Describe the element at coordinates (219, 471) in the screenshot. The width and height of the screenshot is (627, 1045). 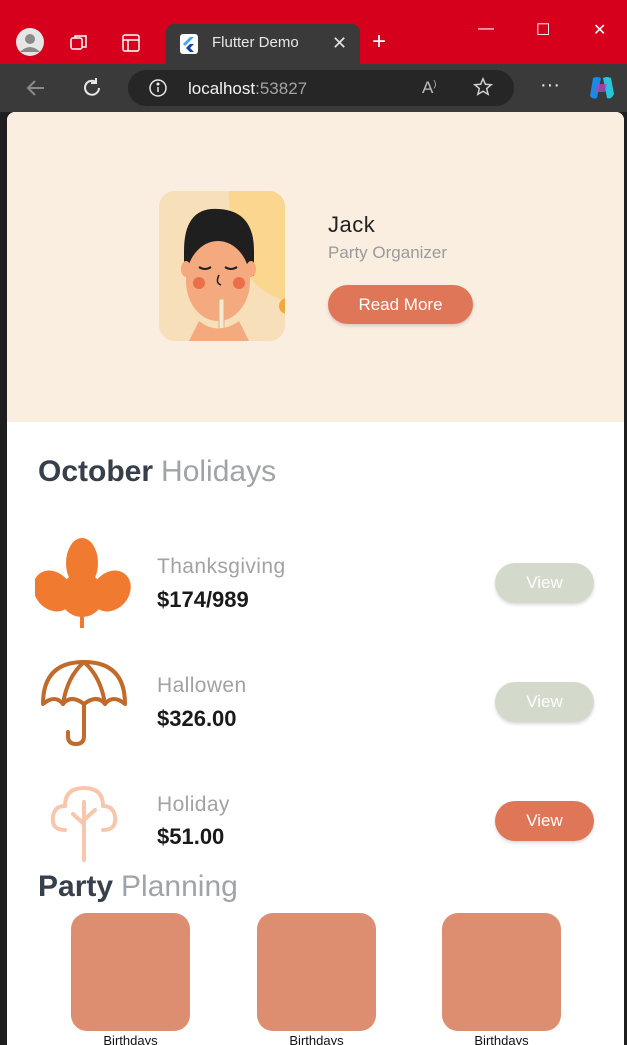
I see `holidays-title-light: Holidays` at that location.